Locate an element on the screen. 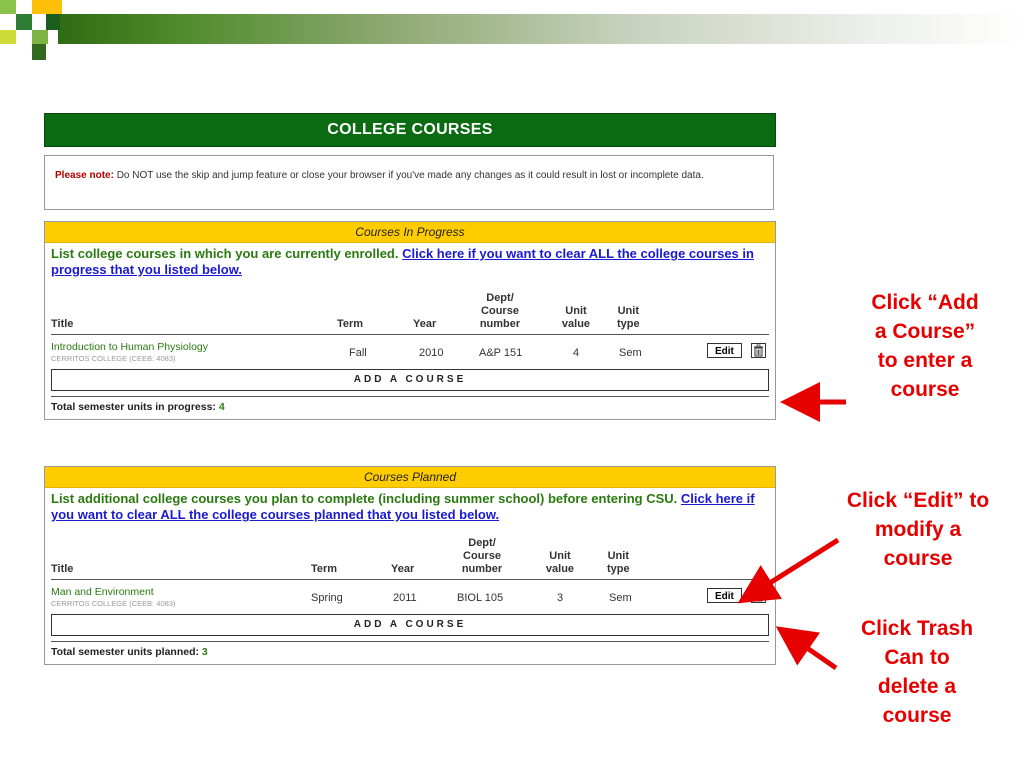 Image resolution: width=1024 pixels, height=768 pixels. annotation-arrows is located at coordinates (791, 526).